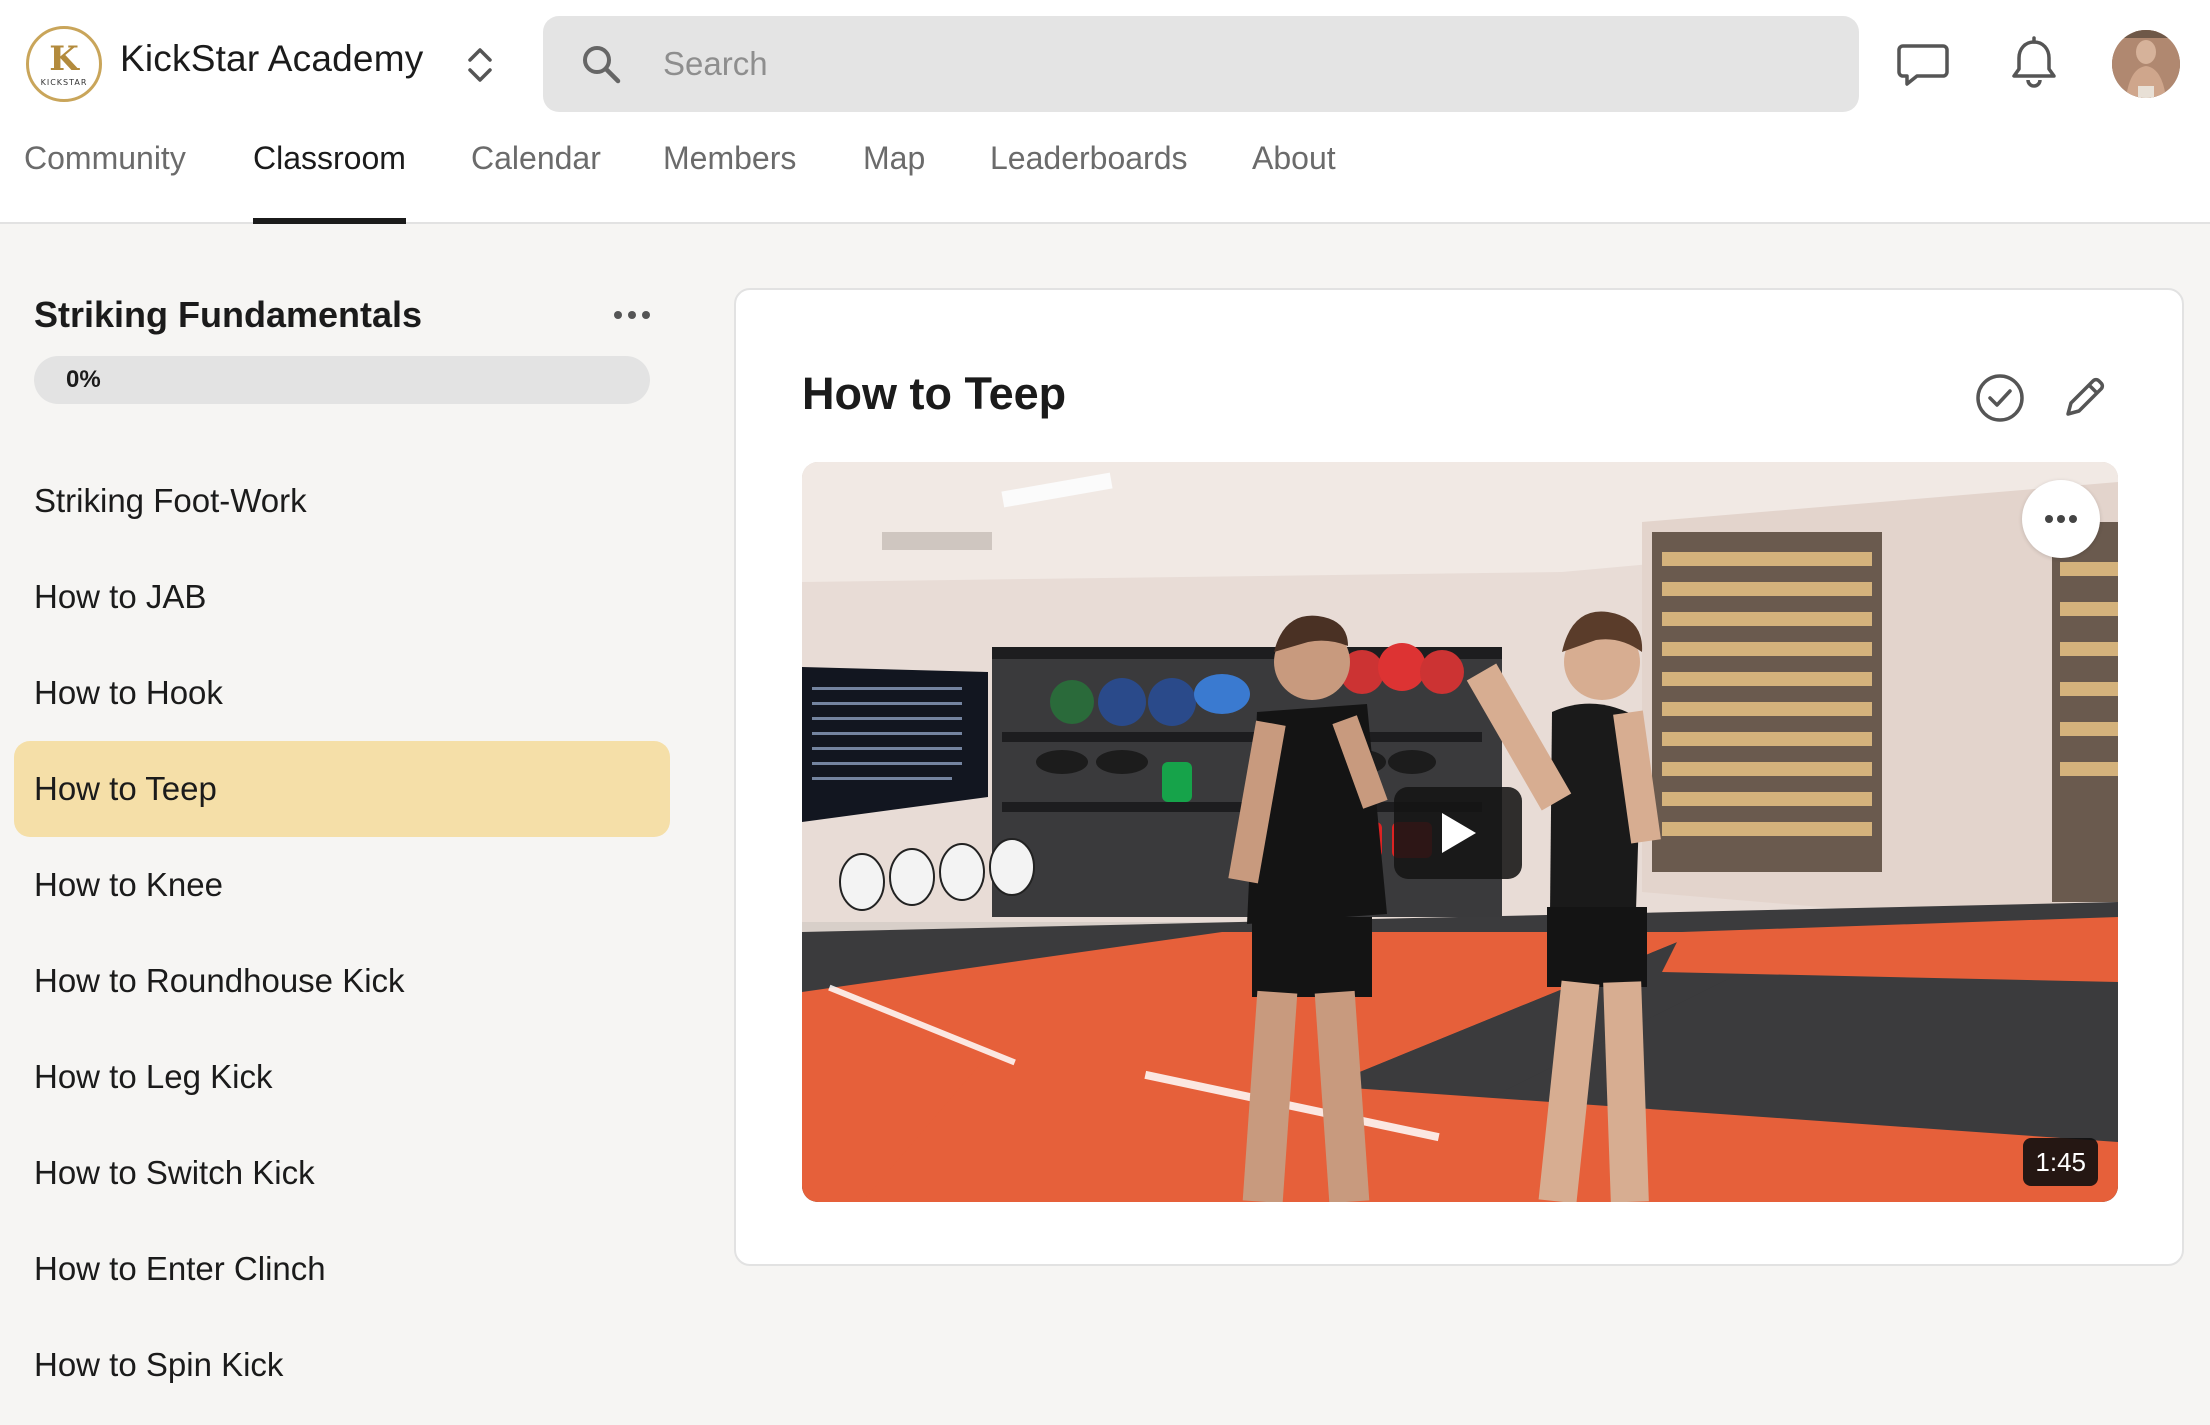 The image size is (2210, 1425). What do you see at coordinates (105, 182) in the screenshot?
I see `tab-community: Community` at bounding box center [105, 182].